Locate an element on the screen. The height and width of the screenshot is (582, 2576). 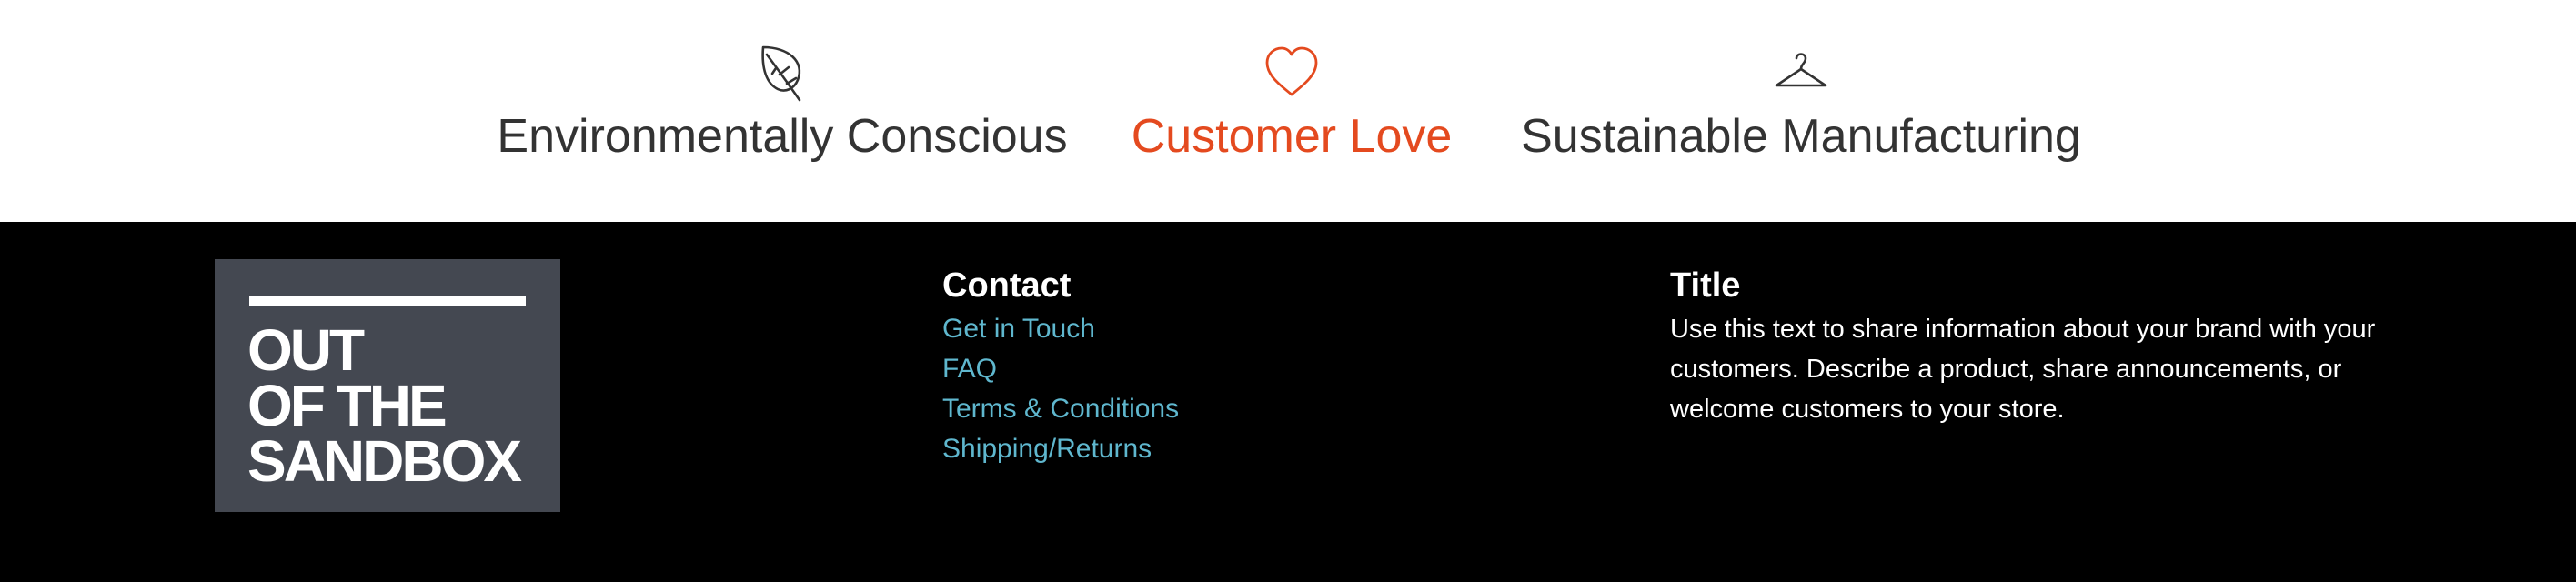
logo-line: SANDBOX is located at coordinates (384, 461).